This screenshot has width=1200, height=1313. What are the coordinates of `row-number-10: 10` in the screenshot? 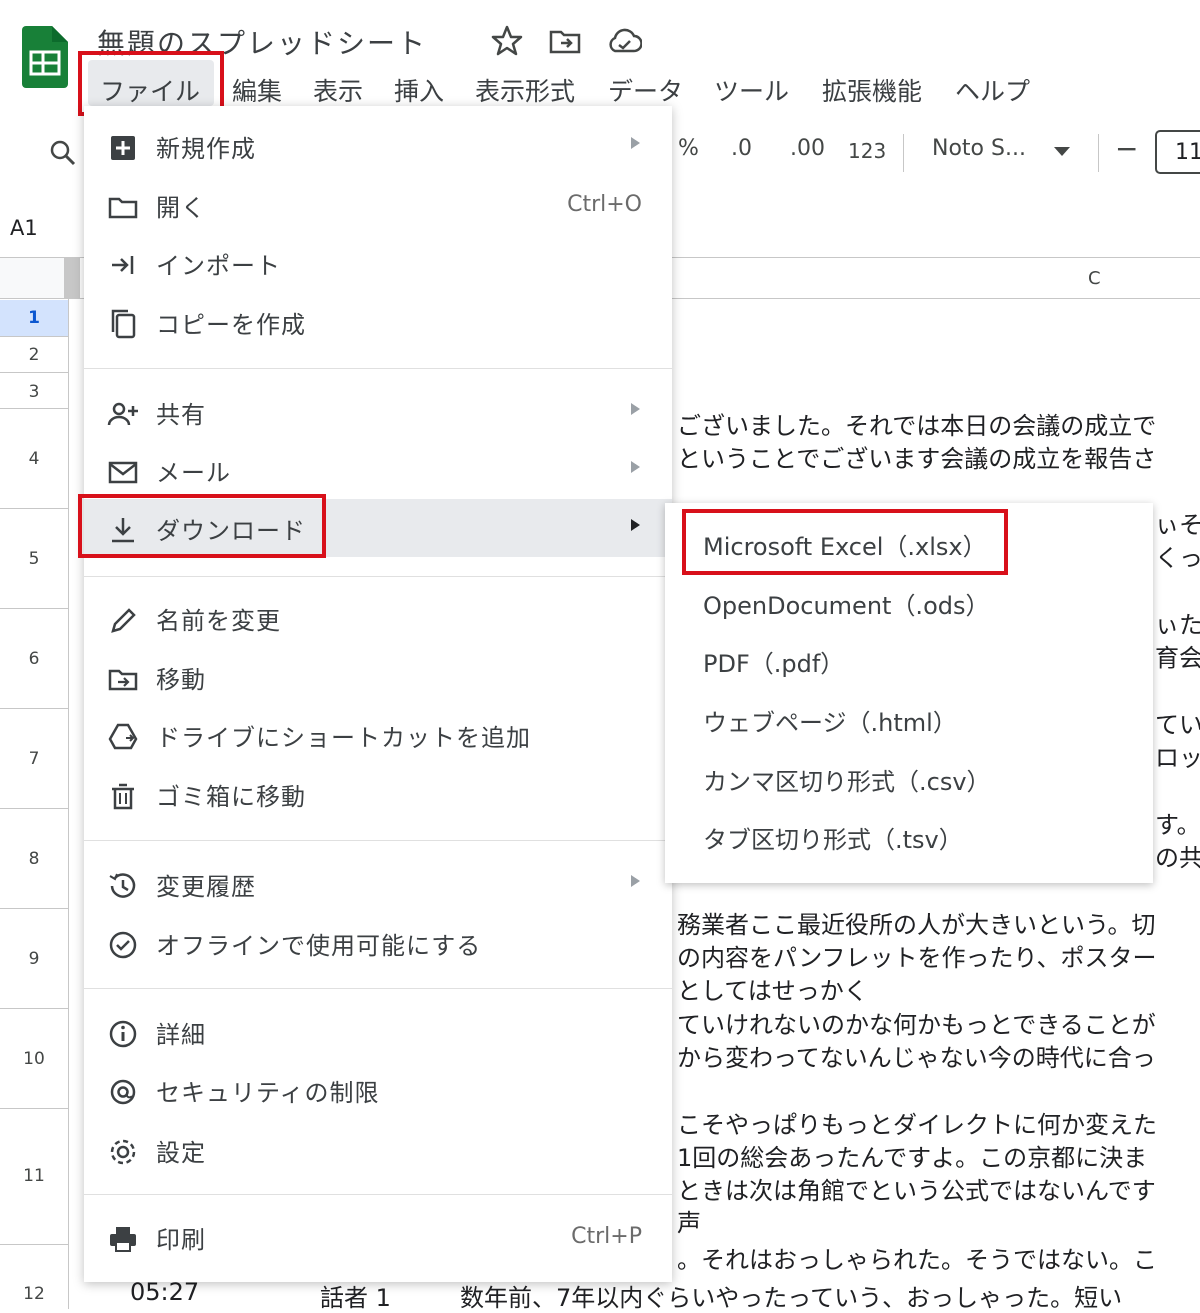 It's located at (34, 1059).